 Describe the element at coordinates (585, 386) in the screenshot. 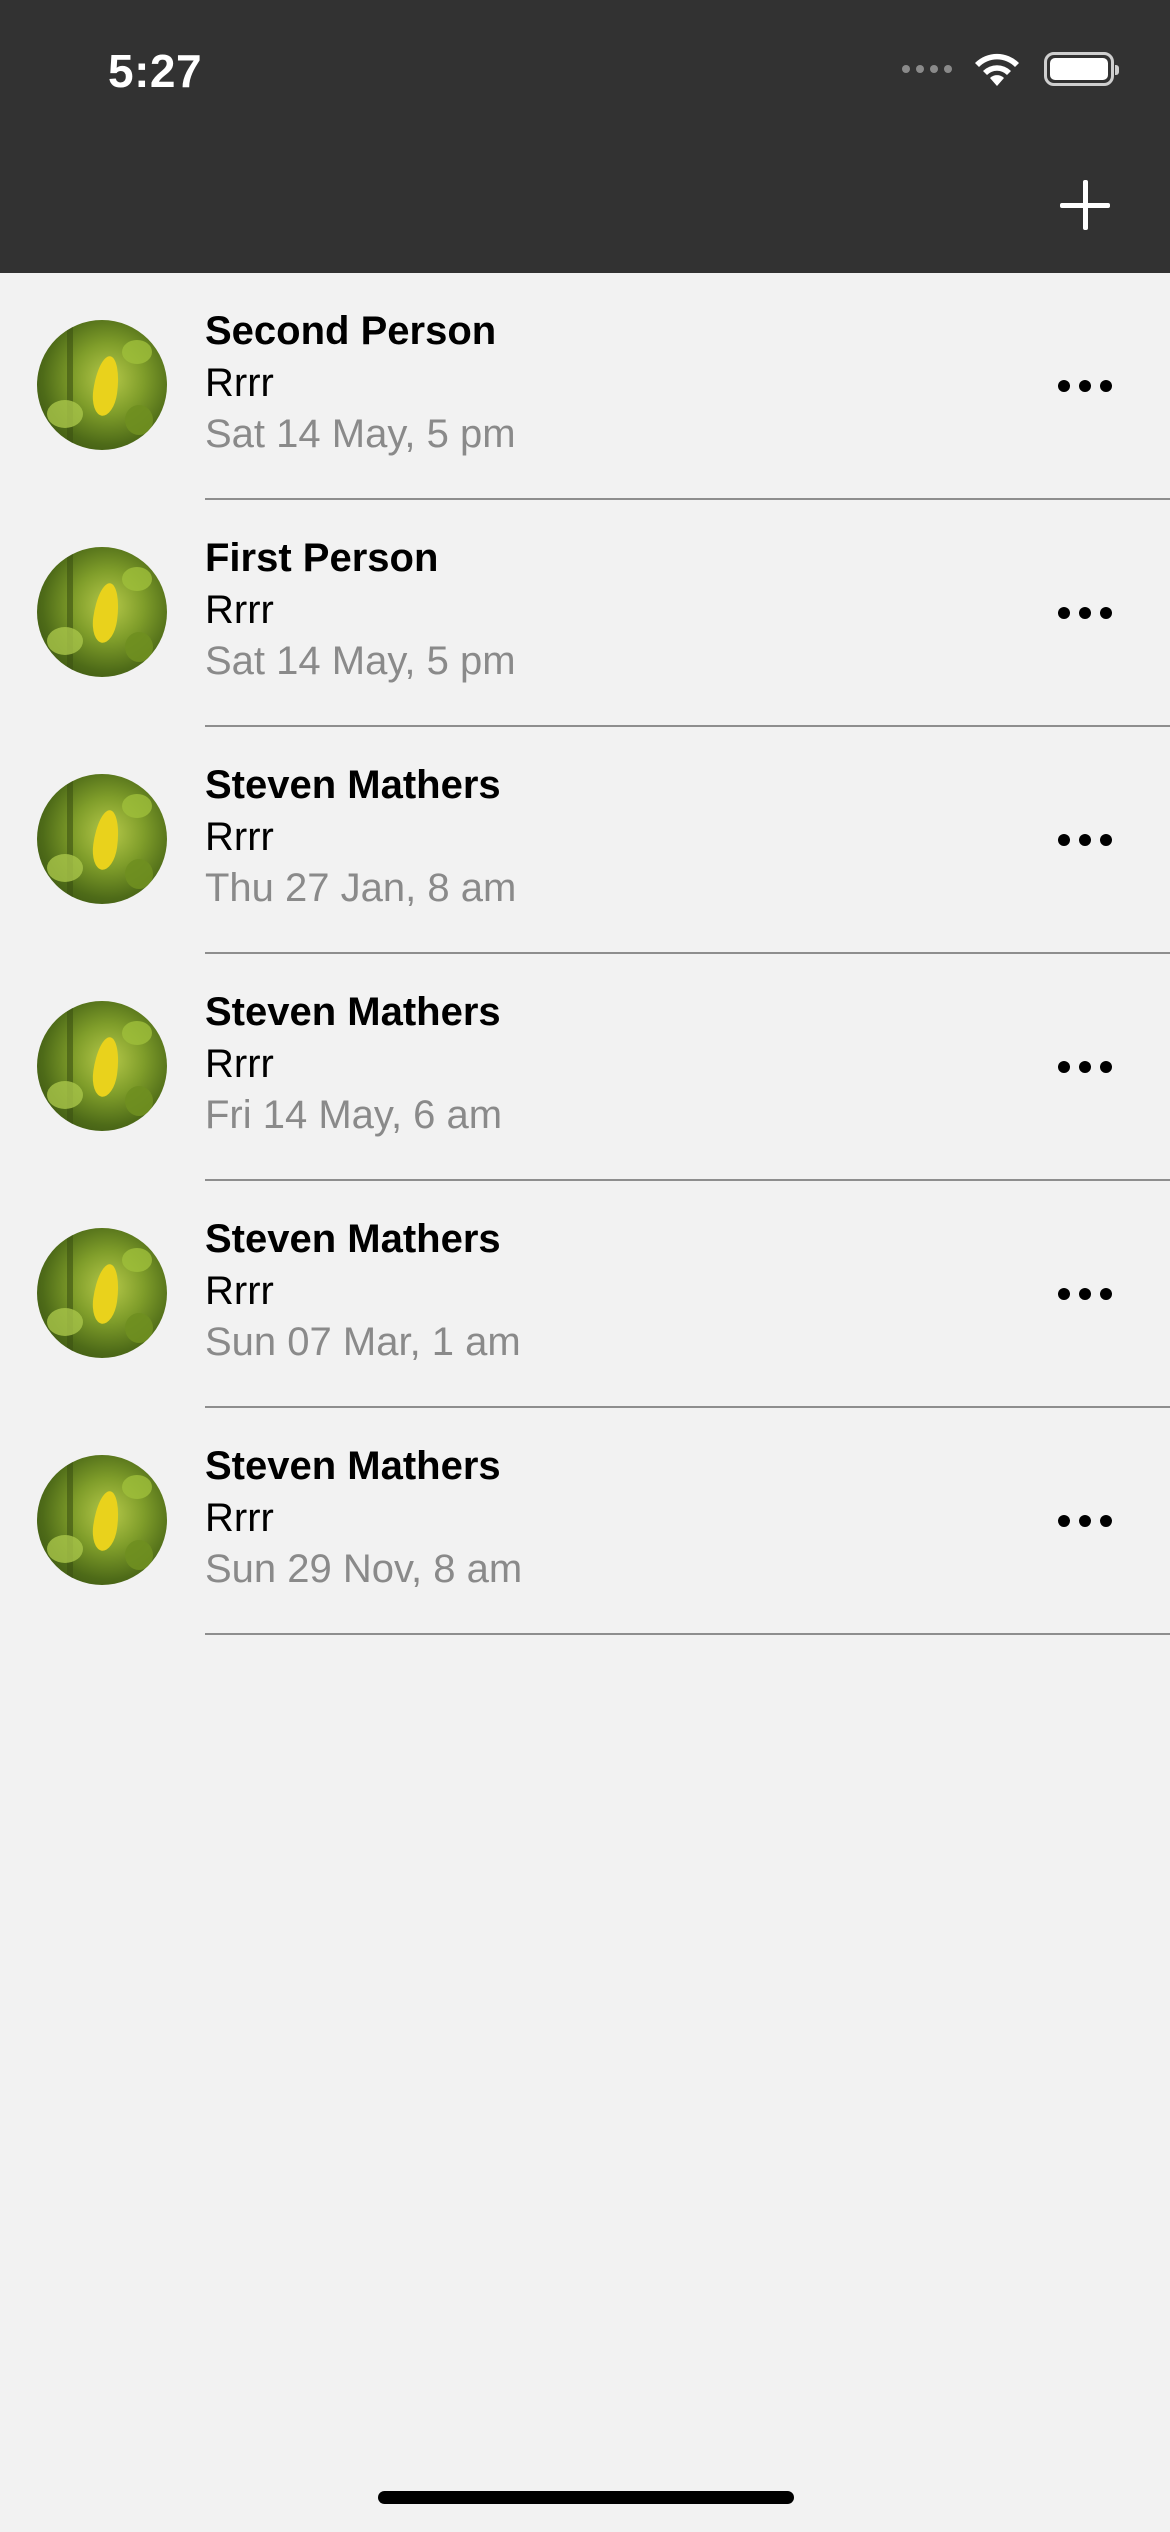

I see `list-item: Second Person Rrrr Sat 14 May, 5 pm` at that location.